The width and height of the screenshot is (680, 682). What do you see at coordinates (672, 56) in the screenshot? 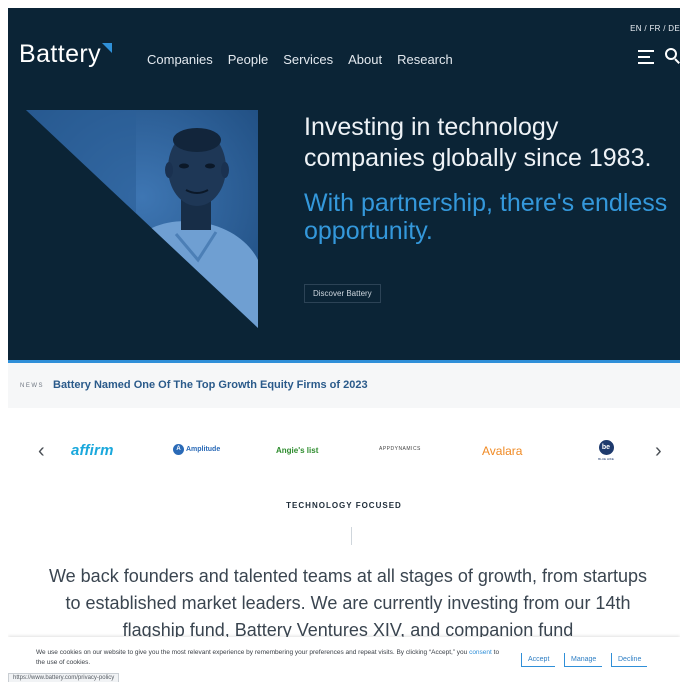
I see `search-icon` at bounding box center [672, 56].